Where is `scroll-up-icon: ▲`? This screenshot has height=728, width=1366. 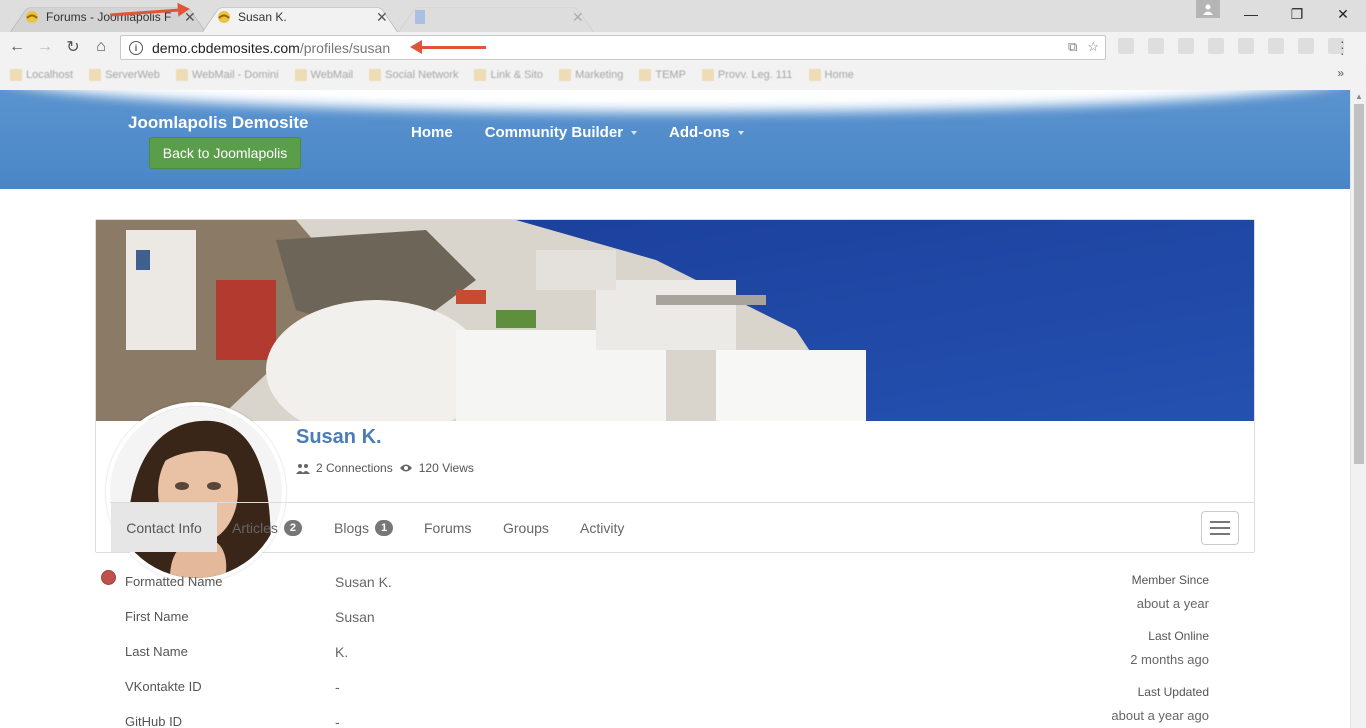
scroll-up-icon: ▲ is located at coordinates (1358, 97).